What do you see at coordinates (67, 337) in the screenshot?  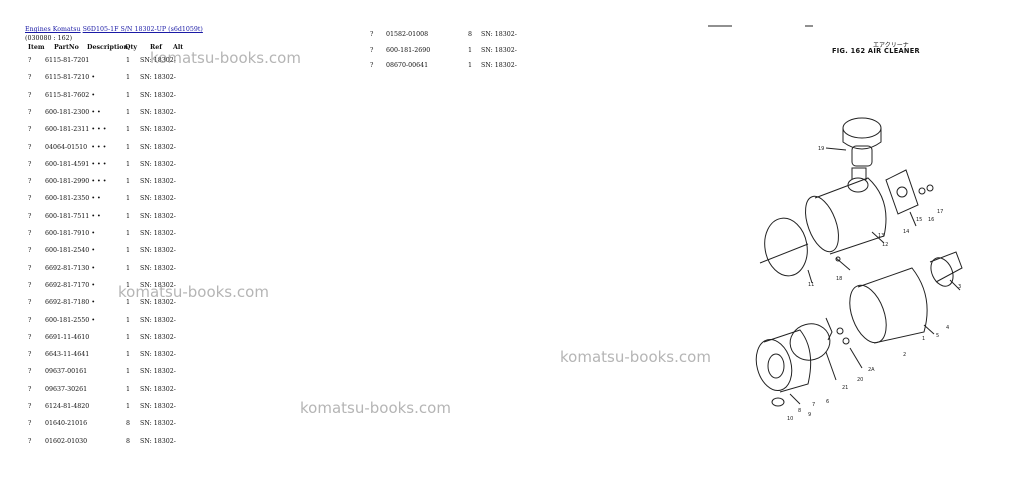 I see `cell-partno: 6691-11-4610` at bounding box center [67, 337].